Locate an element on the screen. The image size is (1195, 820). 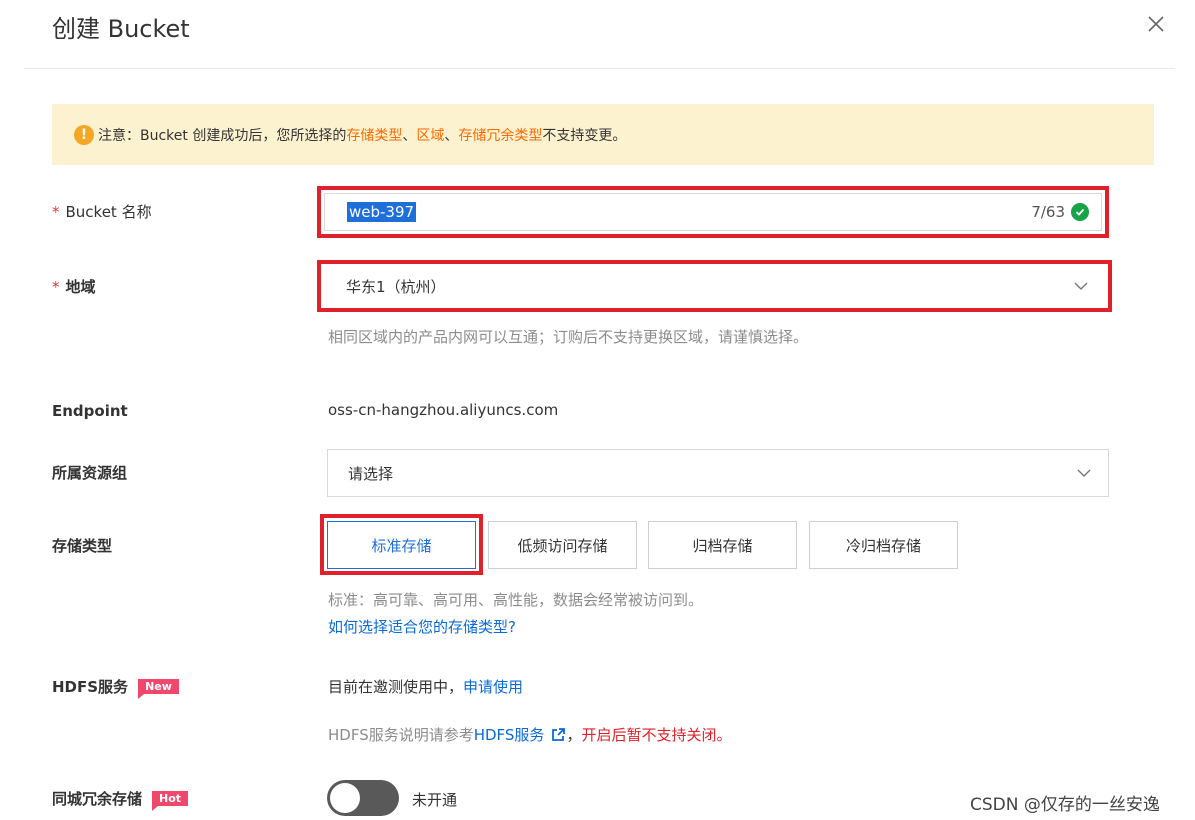
new-badge: New is located at coordinates (158, 689).